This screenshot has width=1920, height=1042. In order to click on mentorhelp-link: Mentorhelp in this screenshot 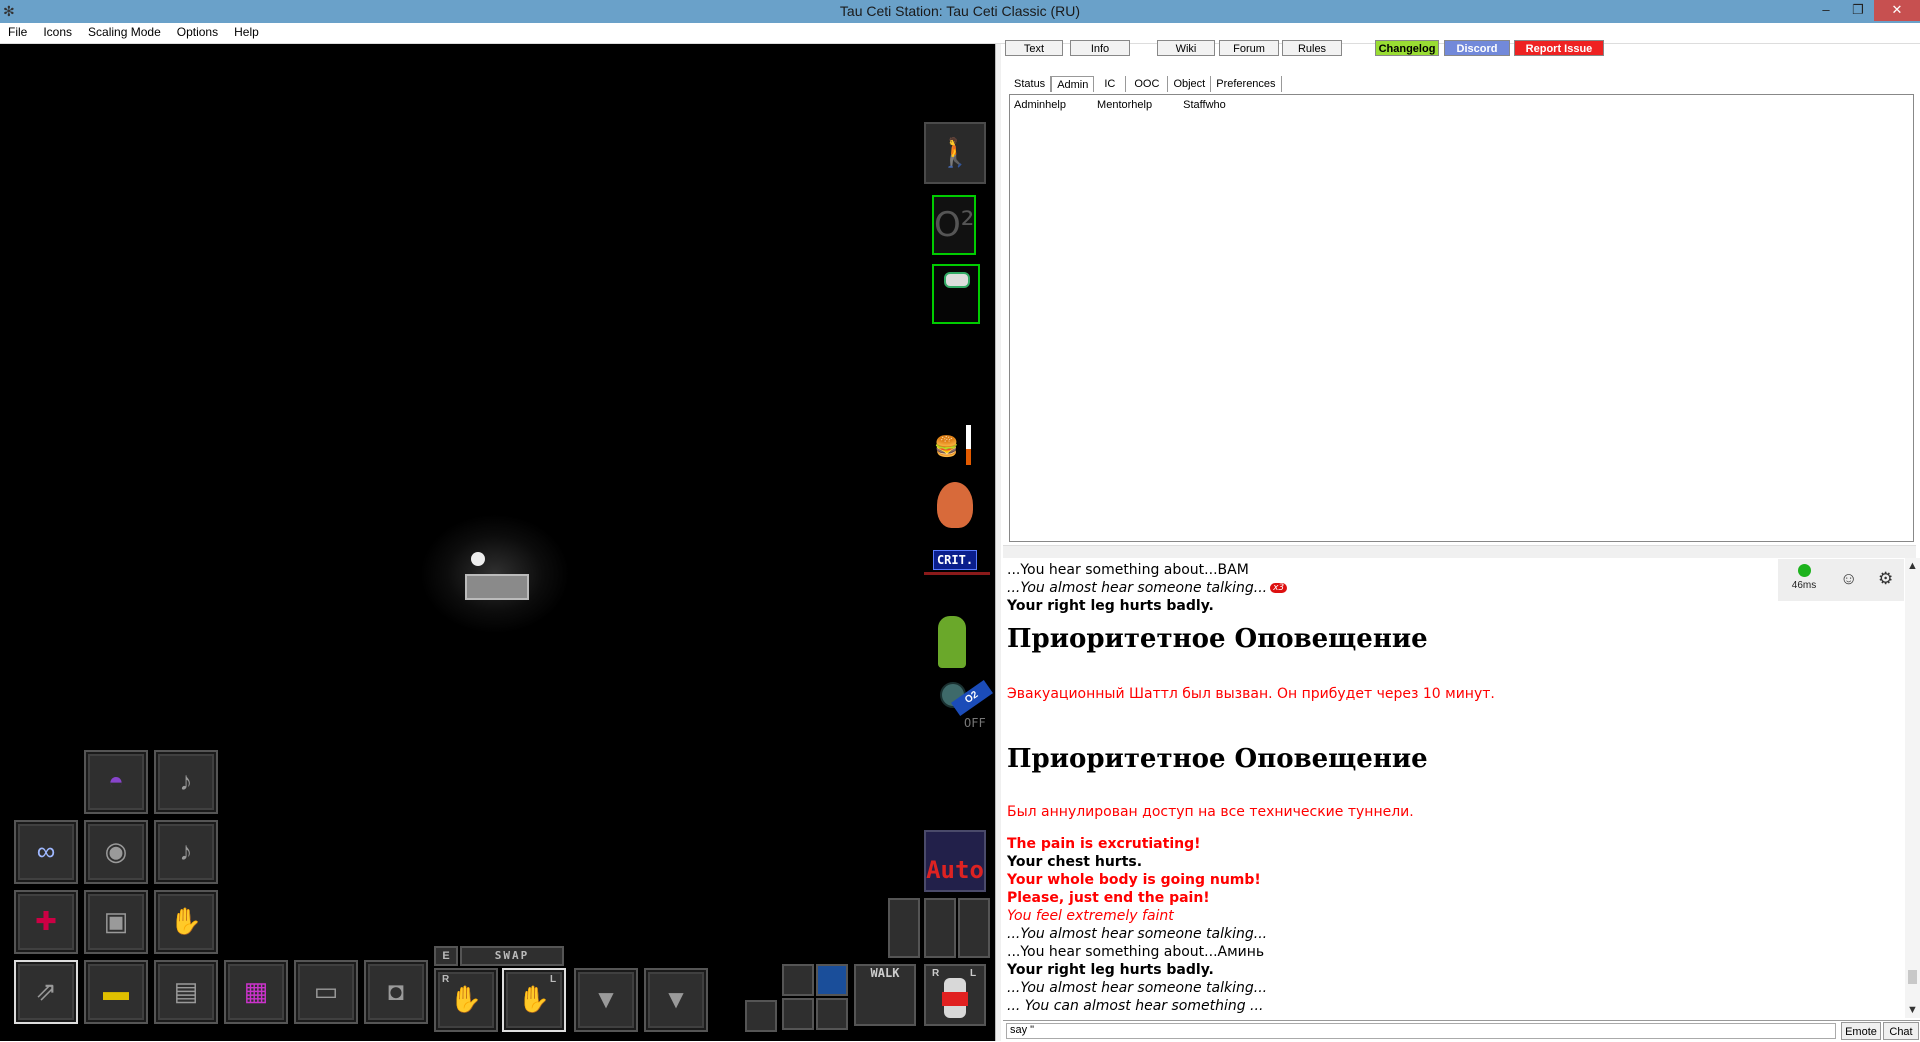, I will do `click(1124, 105)`.